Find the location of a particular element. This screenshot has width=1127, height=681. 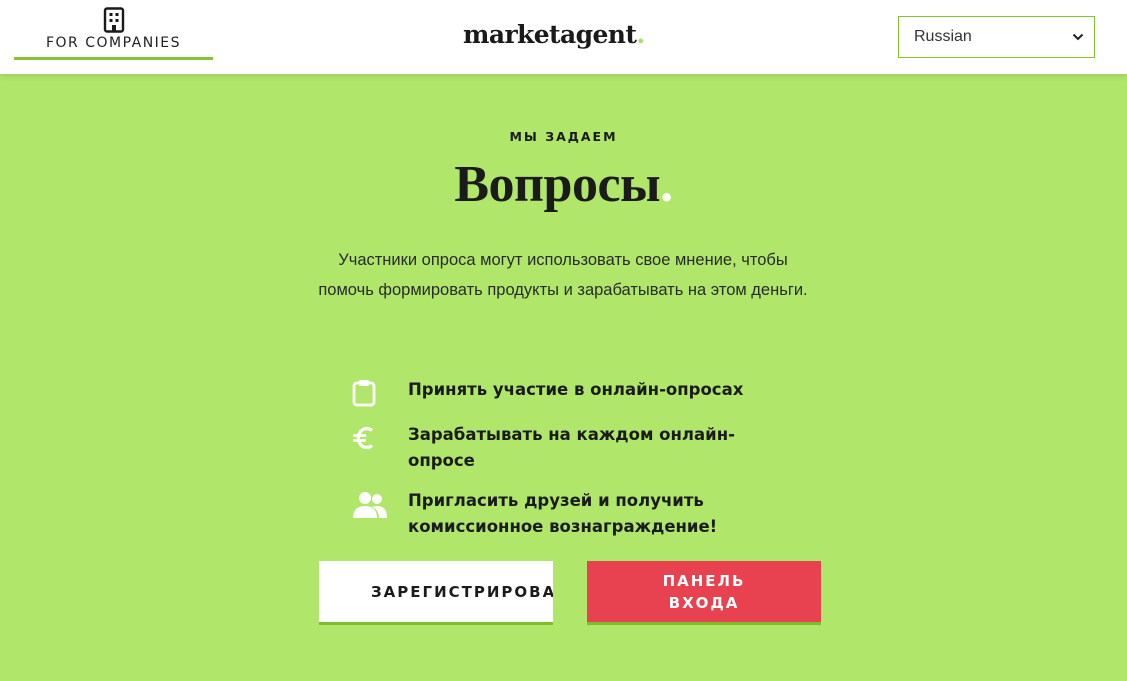

feature-item-earn: Зарабатывать на каждом онлайн-опросе is located at coordinates (567, 448).